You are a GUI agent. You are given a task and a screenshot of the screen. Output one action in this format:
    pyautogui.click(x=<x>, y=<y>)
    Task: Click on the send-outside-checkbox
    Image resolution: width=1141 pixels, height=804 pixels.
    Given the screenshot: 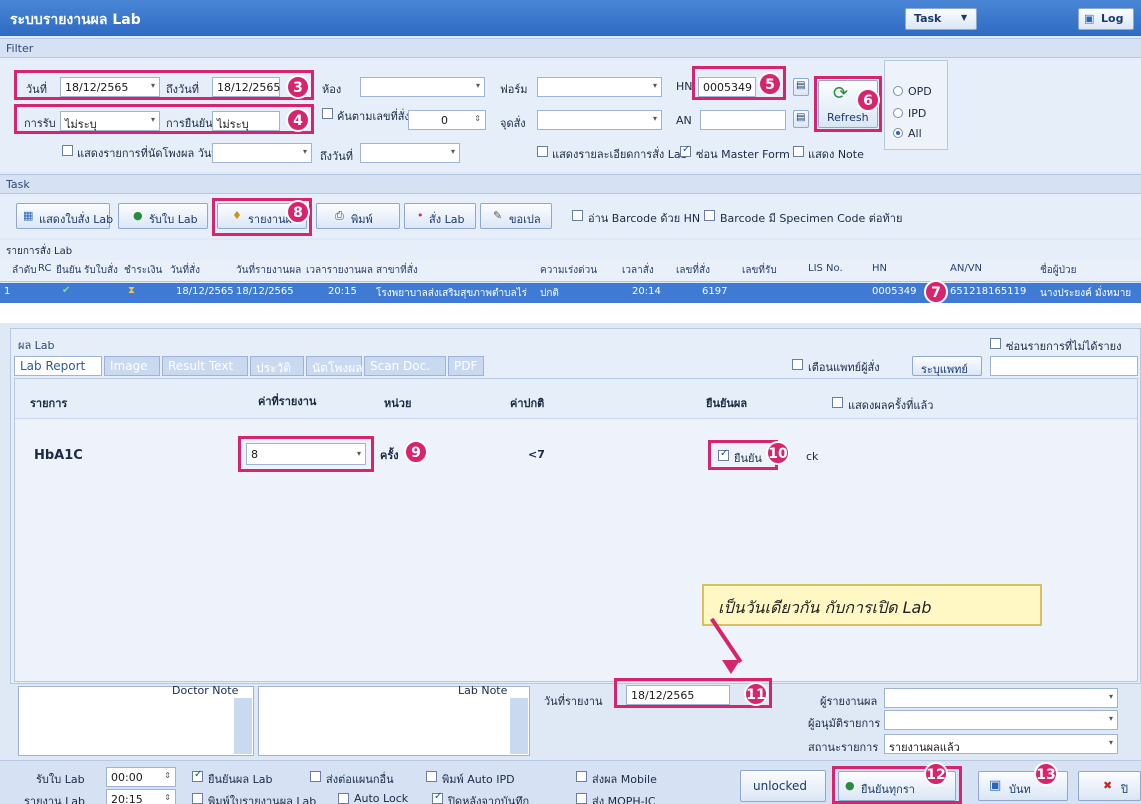 What is the action you would take?
    pyautogui.click(x=315, y=776)
    